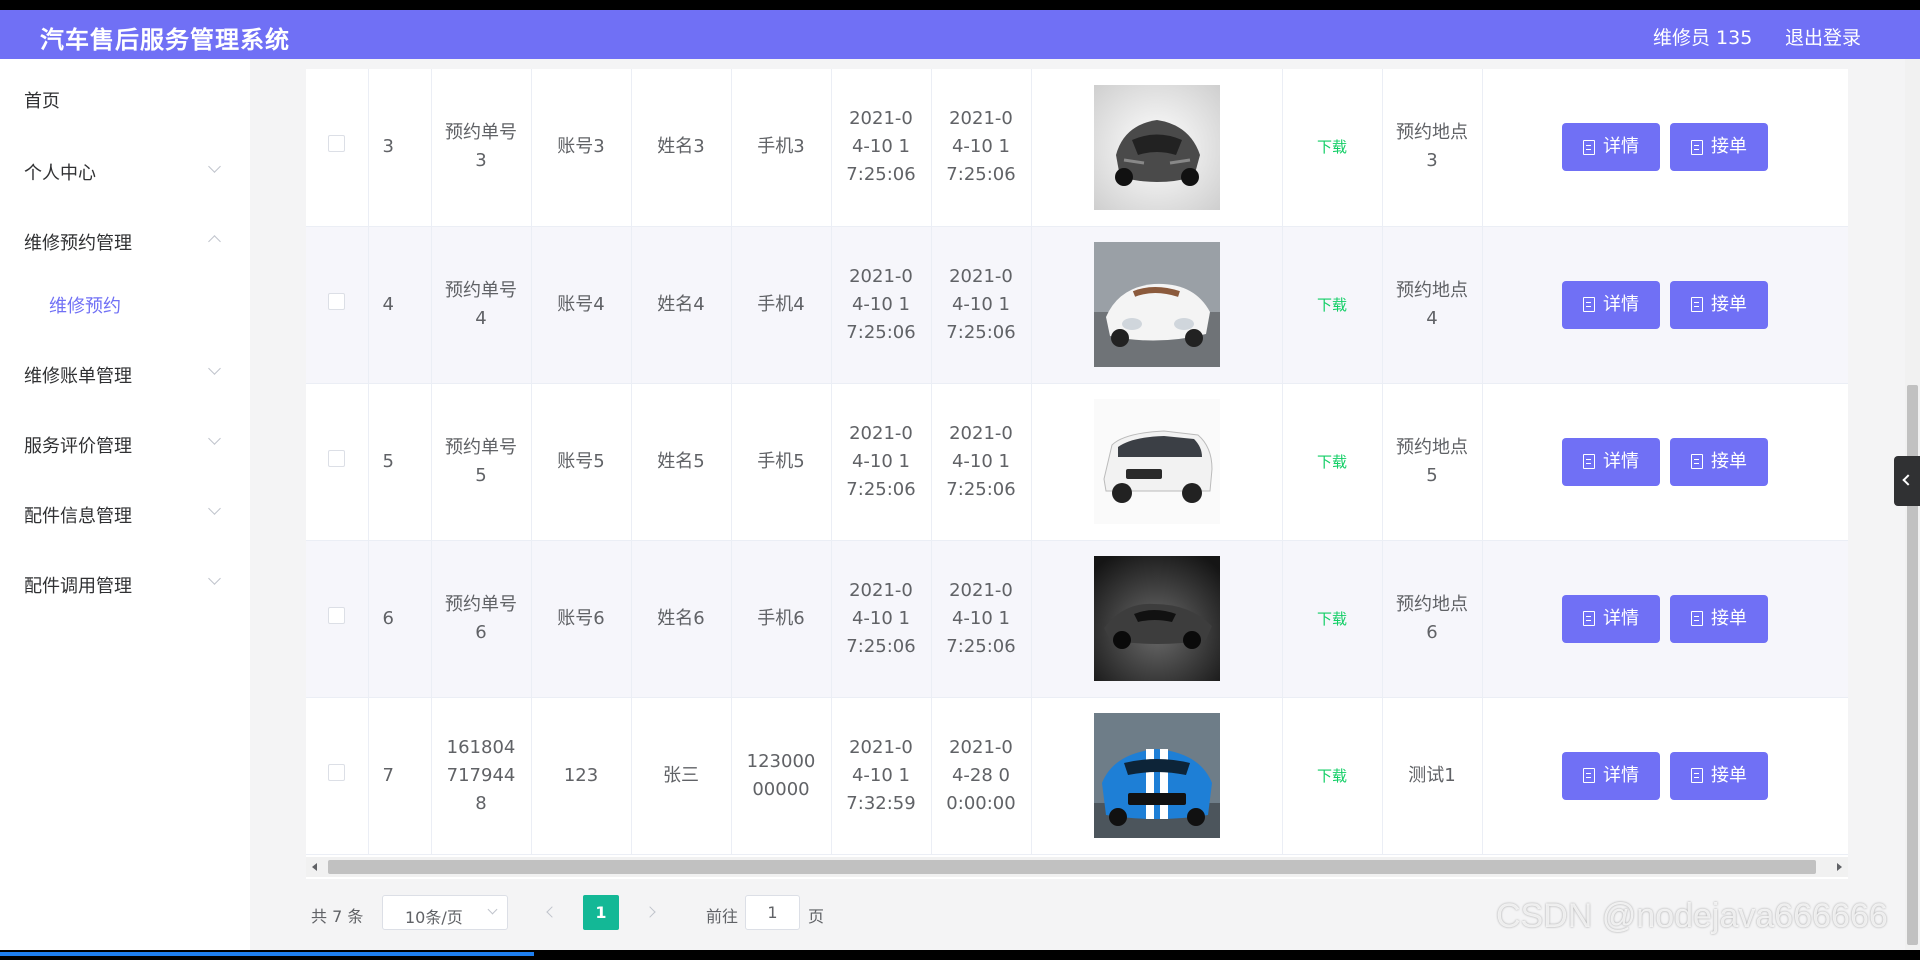 The height and width of the screenshot is (960, 1920). What do you see at coordinates (981, 776) in the screenshot?
I see `cell-time-booked: 2021-04-28 00:00:00` at bounding box center [981, 776].